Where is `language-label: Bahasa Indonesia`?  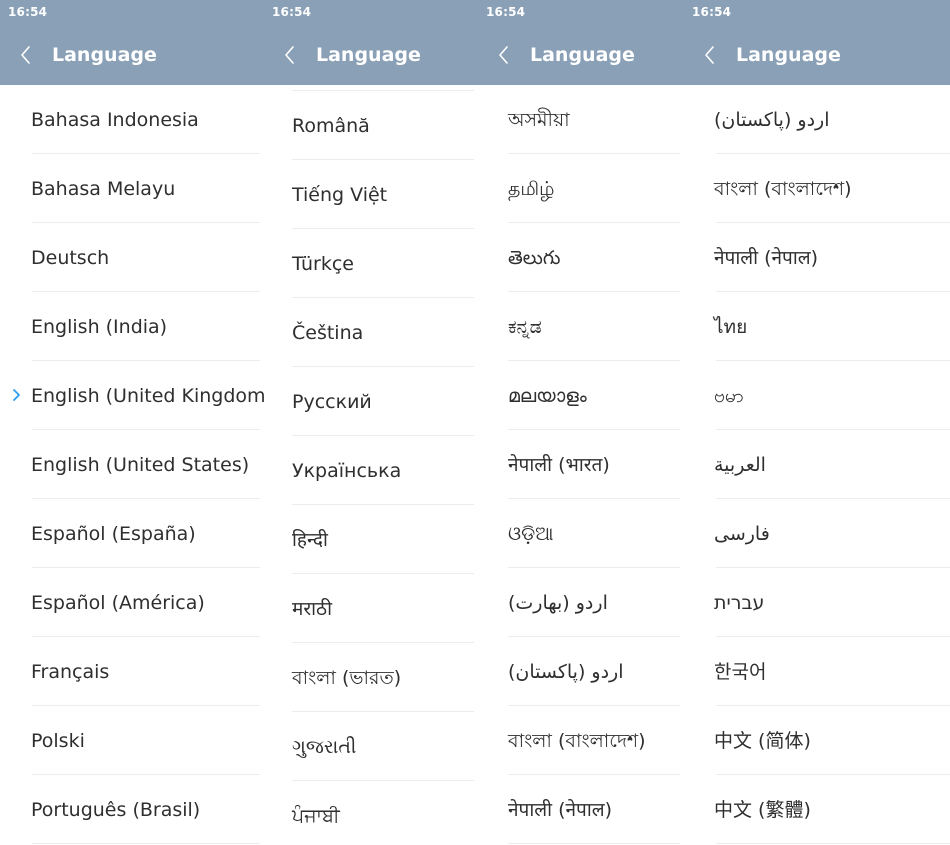 language-label: Bahasa Indonesia is located at coordinates (115, 120).